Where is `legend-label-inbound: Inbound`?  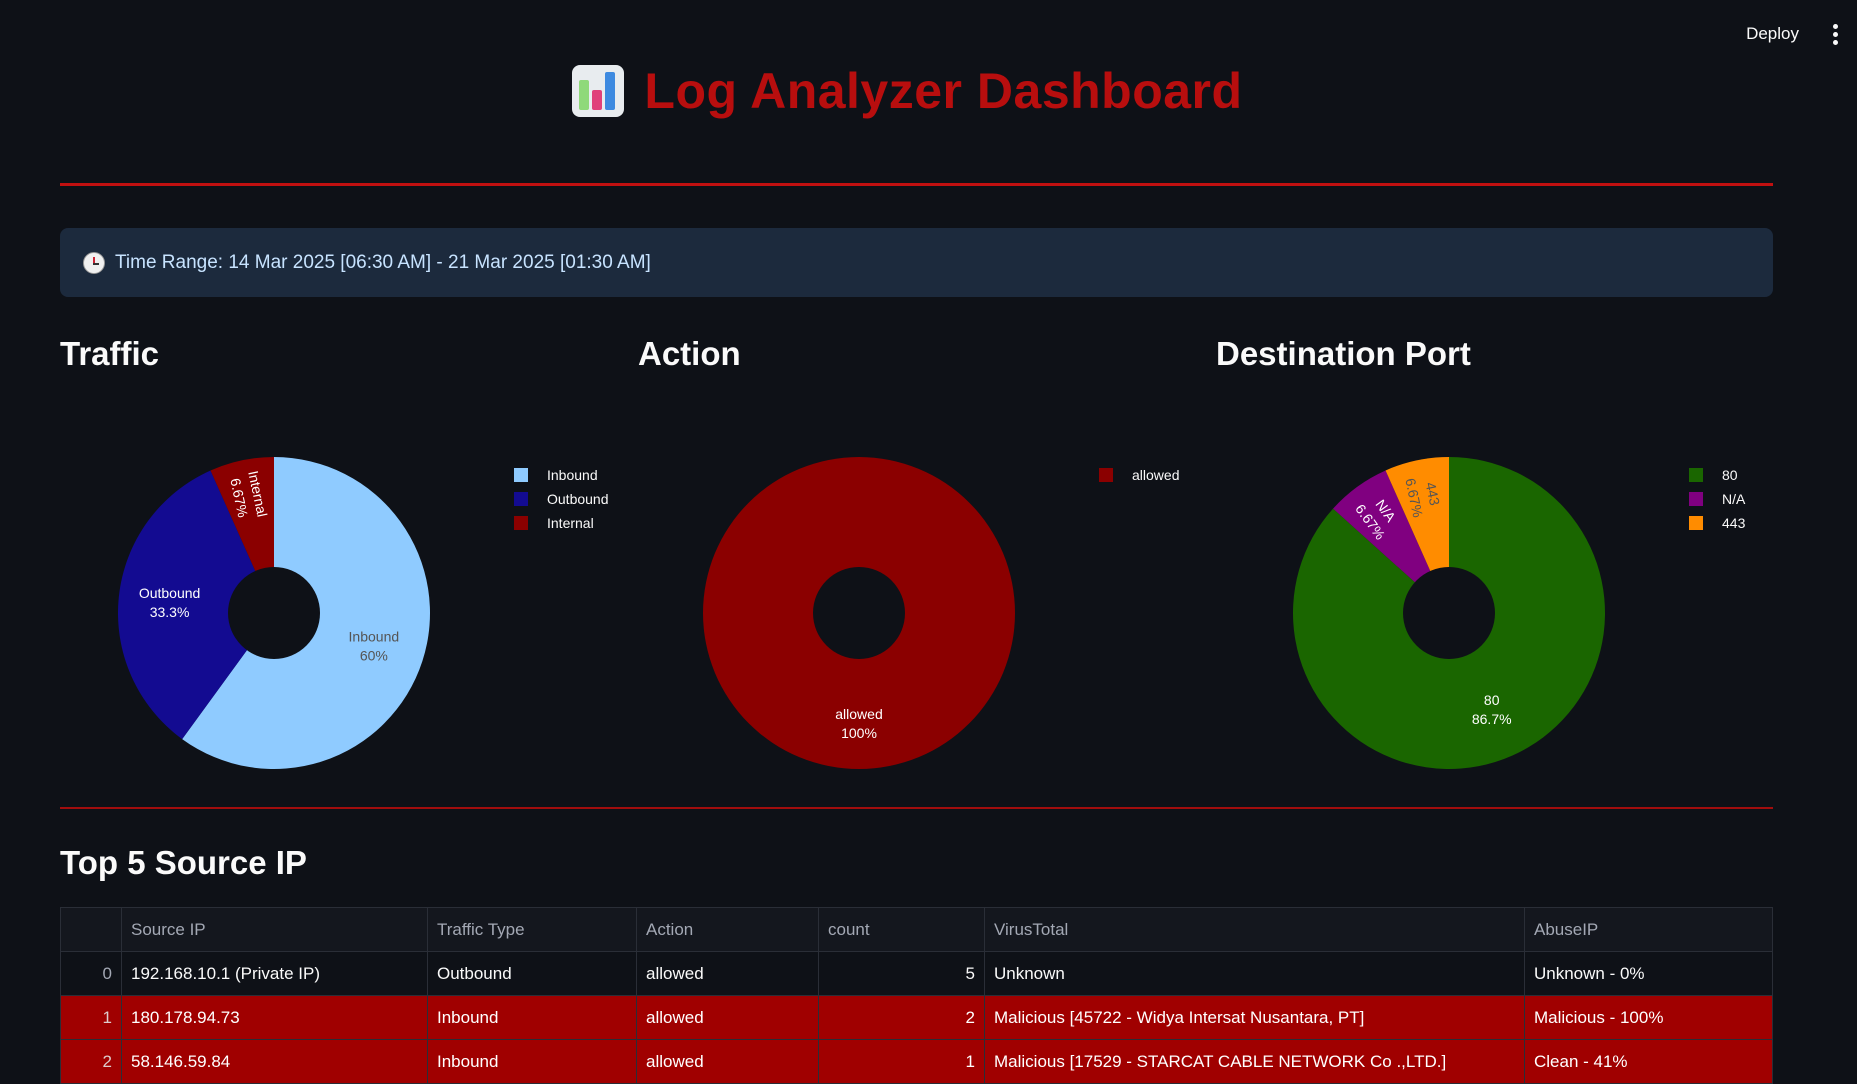 legend-label-inbound: Inbound is located at coordinates (572, 475).